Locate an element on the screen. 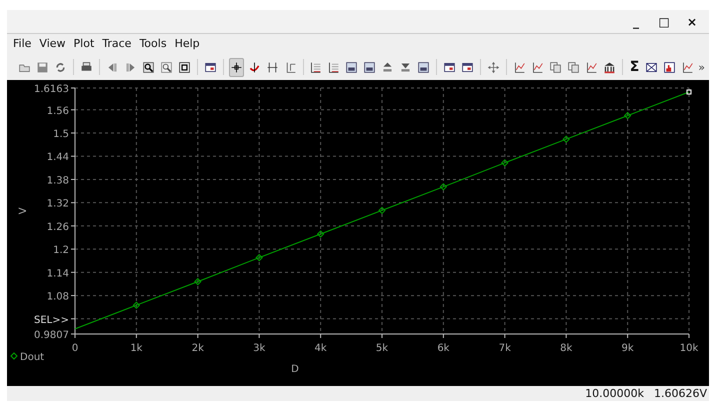 Image resolution: width=714 pixels, height=411 pixels. menu-item: Plot is located at coordinates (84, 43).